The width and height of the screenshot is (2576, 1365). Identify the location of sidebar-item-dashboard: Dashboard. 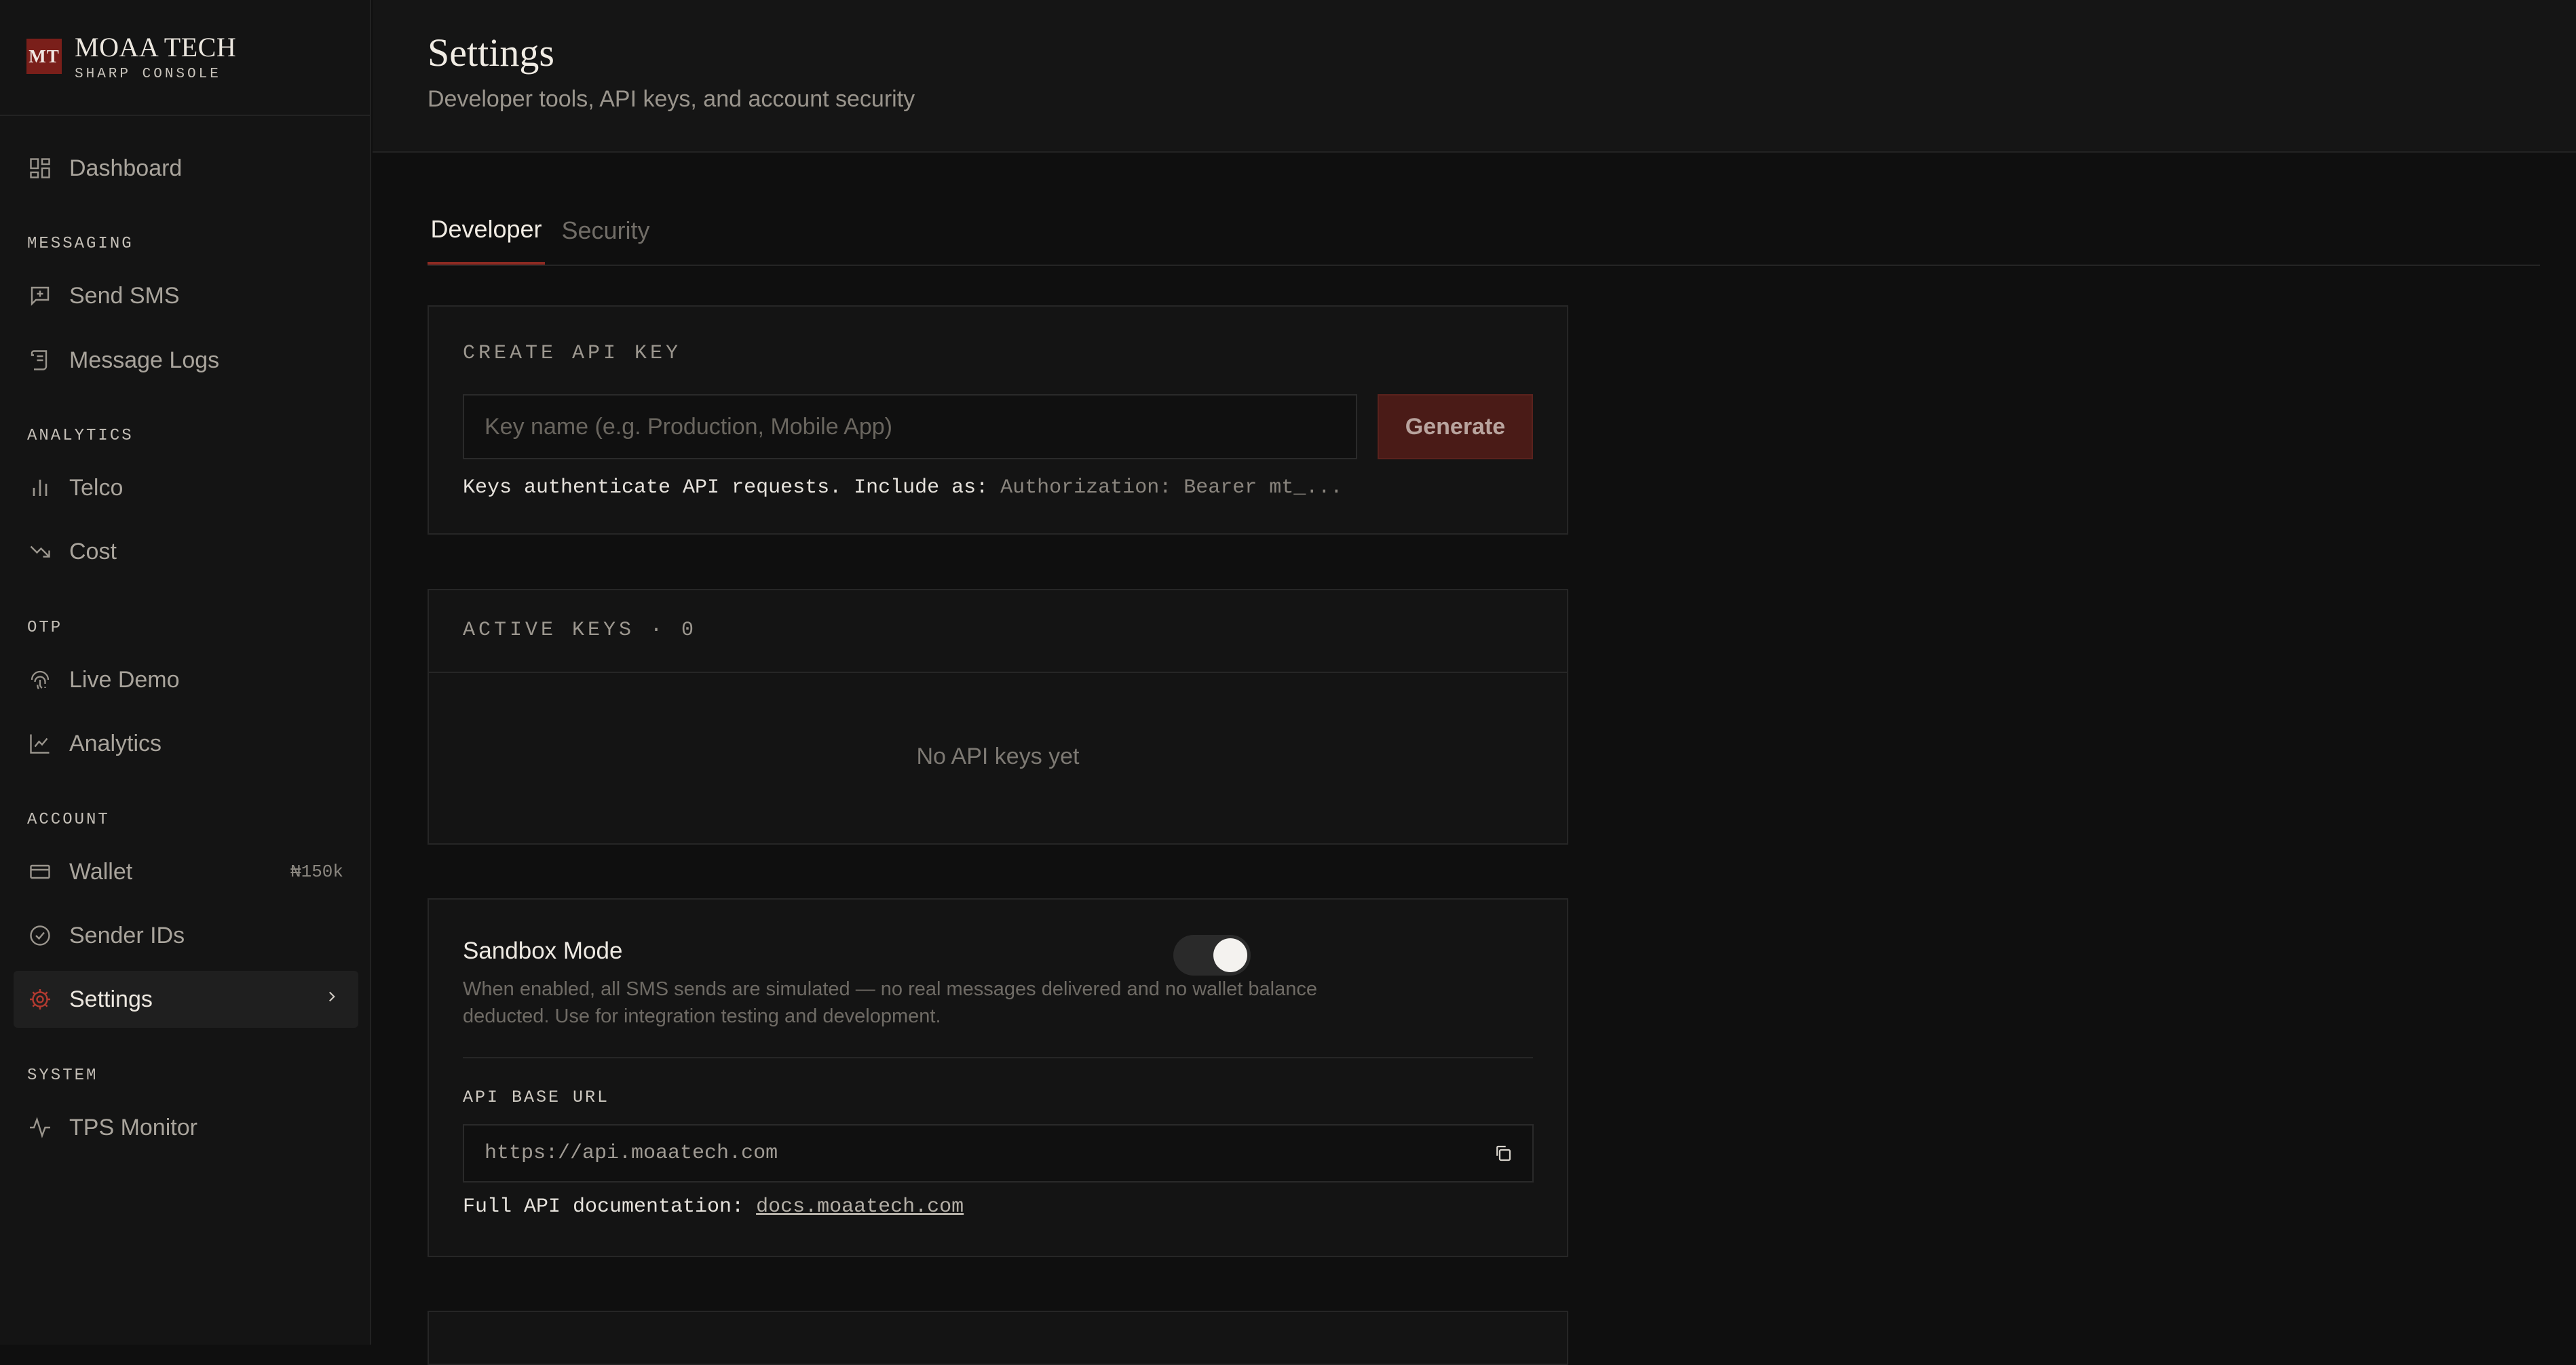
(186, 168).